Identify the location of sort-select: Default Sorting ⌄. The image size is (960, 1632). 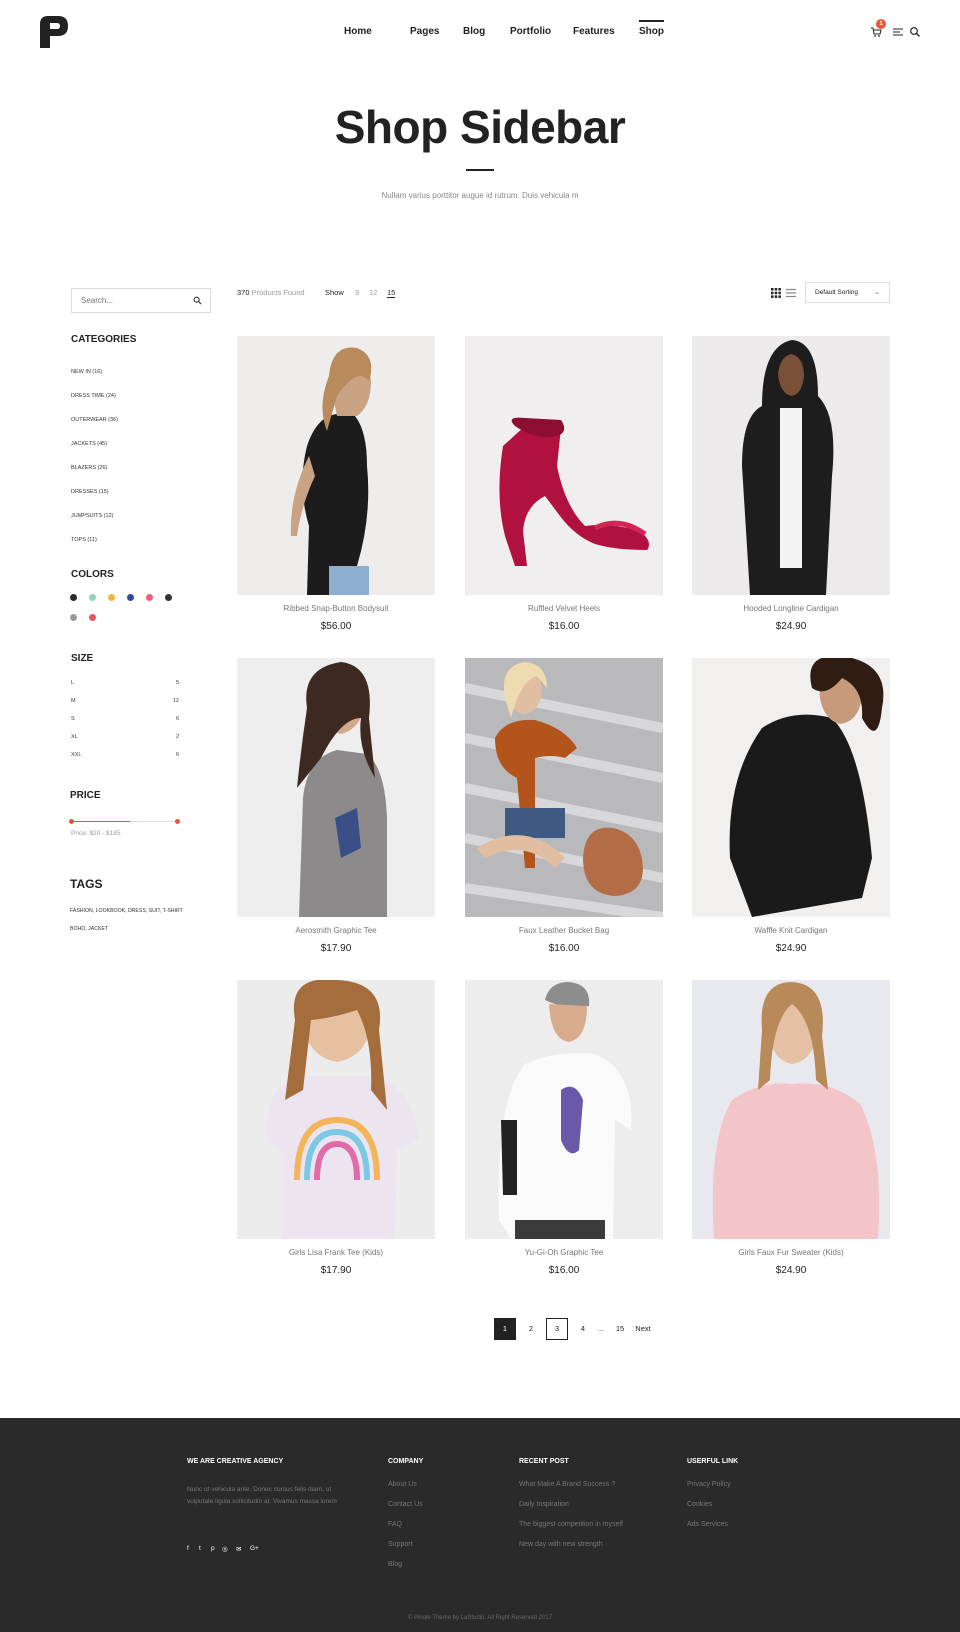
(847, 292).